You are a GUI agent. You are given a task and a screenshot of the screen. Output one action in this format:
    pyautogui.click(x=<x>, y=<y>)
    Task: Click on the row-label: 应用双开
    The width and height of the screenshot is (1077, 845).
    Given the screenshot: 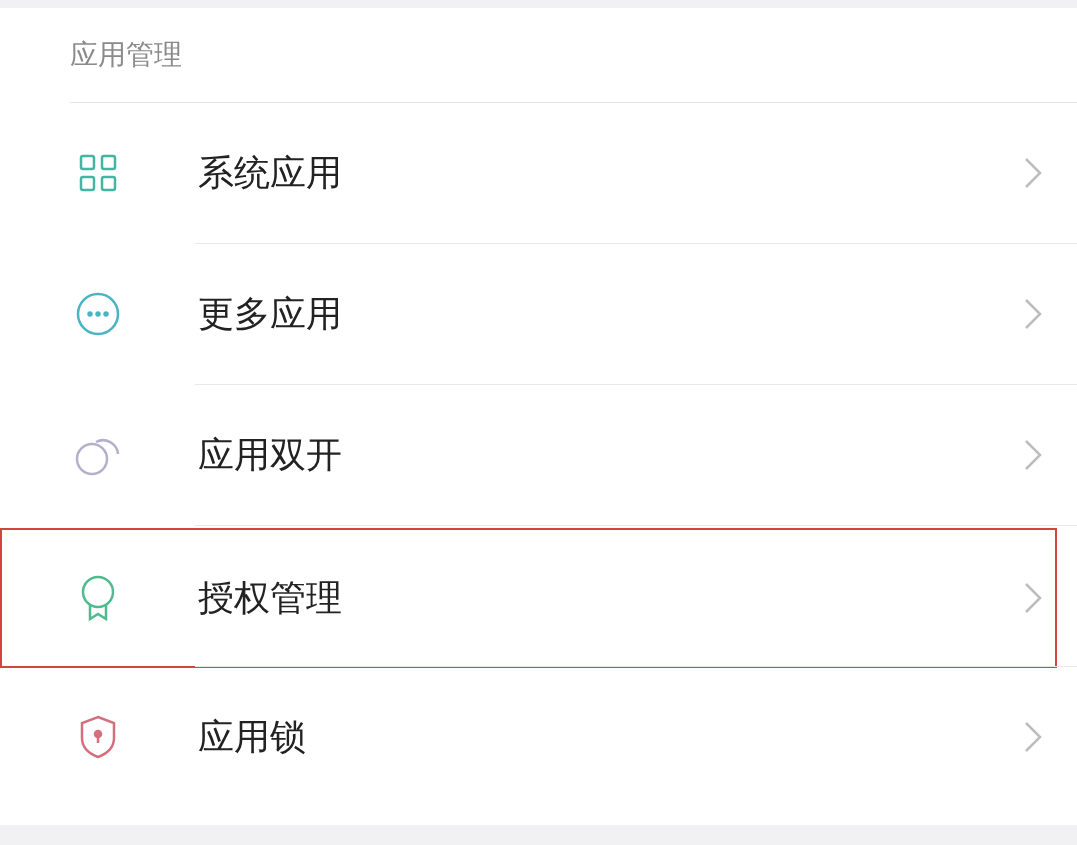 What is the action you would take?
    pyautogui.click(x=270, y=455)
    